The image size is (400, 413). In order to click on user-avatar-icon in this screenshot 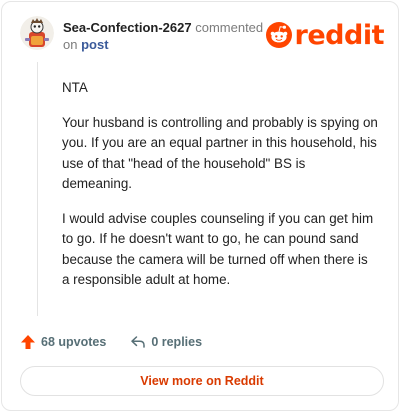, I will do `click(37, 33)`.